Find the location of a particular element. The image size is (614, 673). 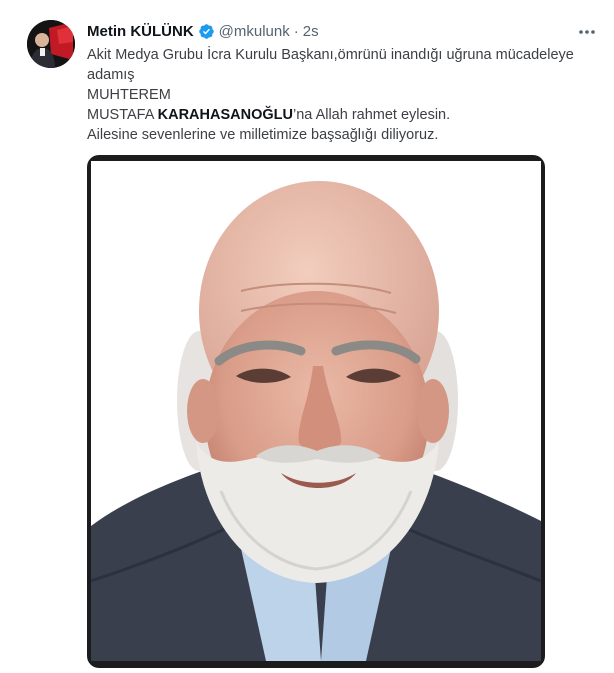

name-suffix: ’na Allah rahmet eylesin. is located at coordinates (371, 115).